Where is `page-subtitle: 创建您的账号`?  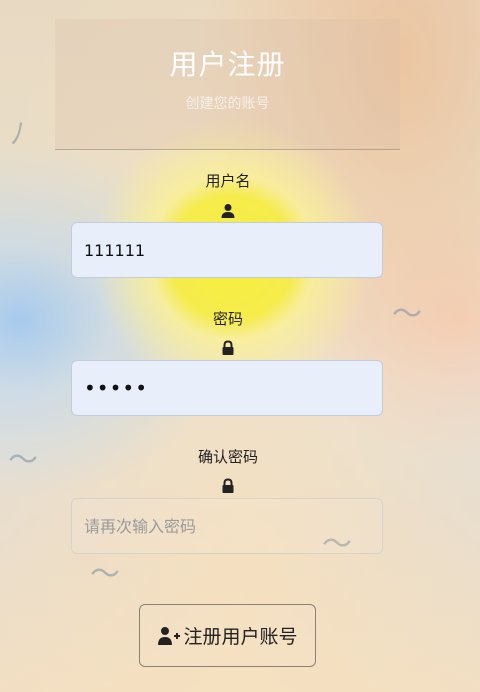 page-subtitle: 创建您的账号 is located at coordinates (227, 104).